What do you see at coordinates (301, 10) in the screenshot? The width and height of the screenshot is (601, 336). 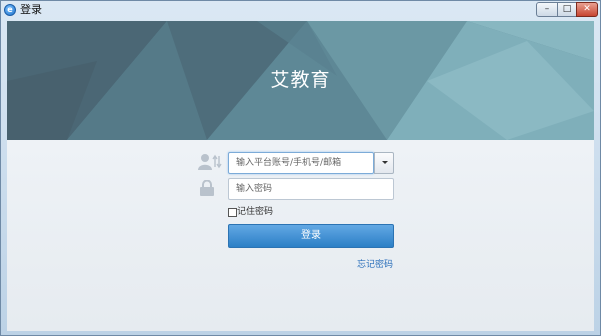 I see `title-bar: e 登录 – □ ✕` at bounding box center [301, 10].